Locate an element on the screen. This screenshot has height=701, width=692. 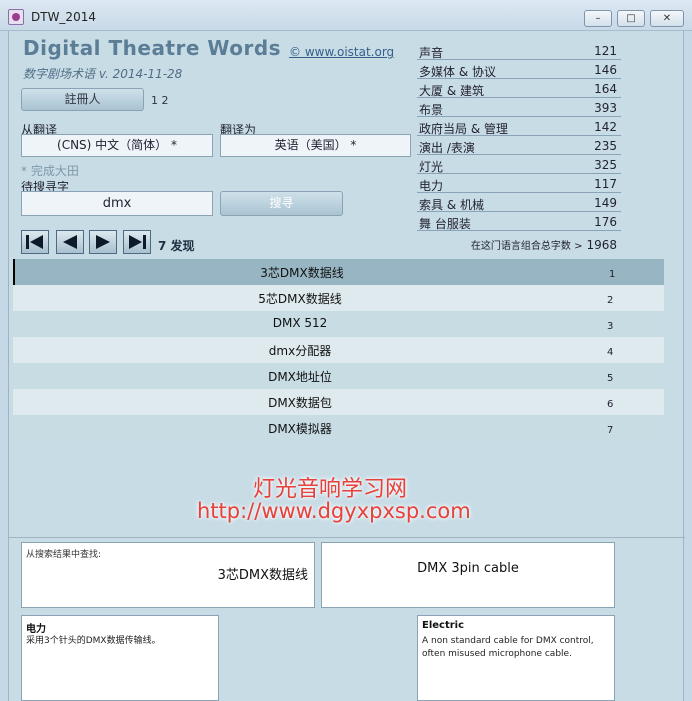
result-term: dmx分配器 is located at coordinates (300, 351).